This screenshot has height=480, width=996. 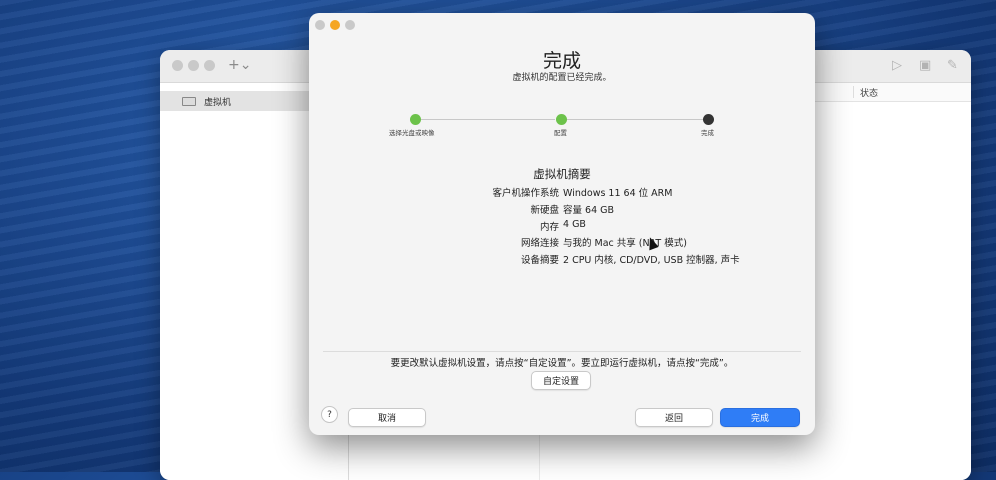 What do you see at coordinates (412, 133) in the screenshot?
I see `step-label-media: 选择光盘或映像` at bounding box center [412, 133].